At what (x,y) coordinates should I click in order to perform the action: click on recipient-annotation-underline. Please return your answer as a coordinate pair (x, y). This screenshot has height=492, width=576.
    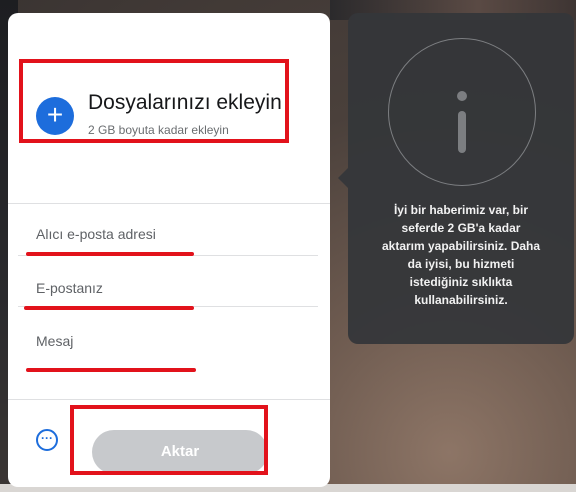
    Looking at the image, I should click on (110, 254).